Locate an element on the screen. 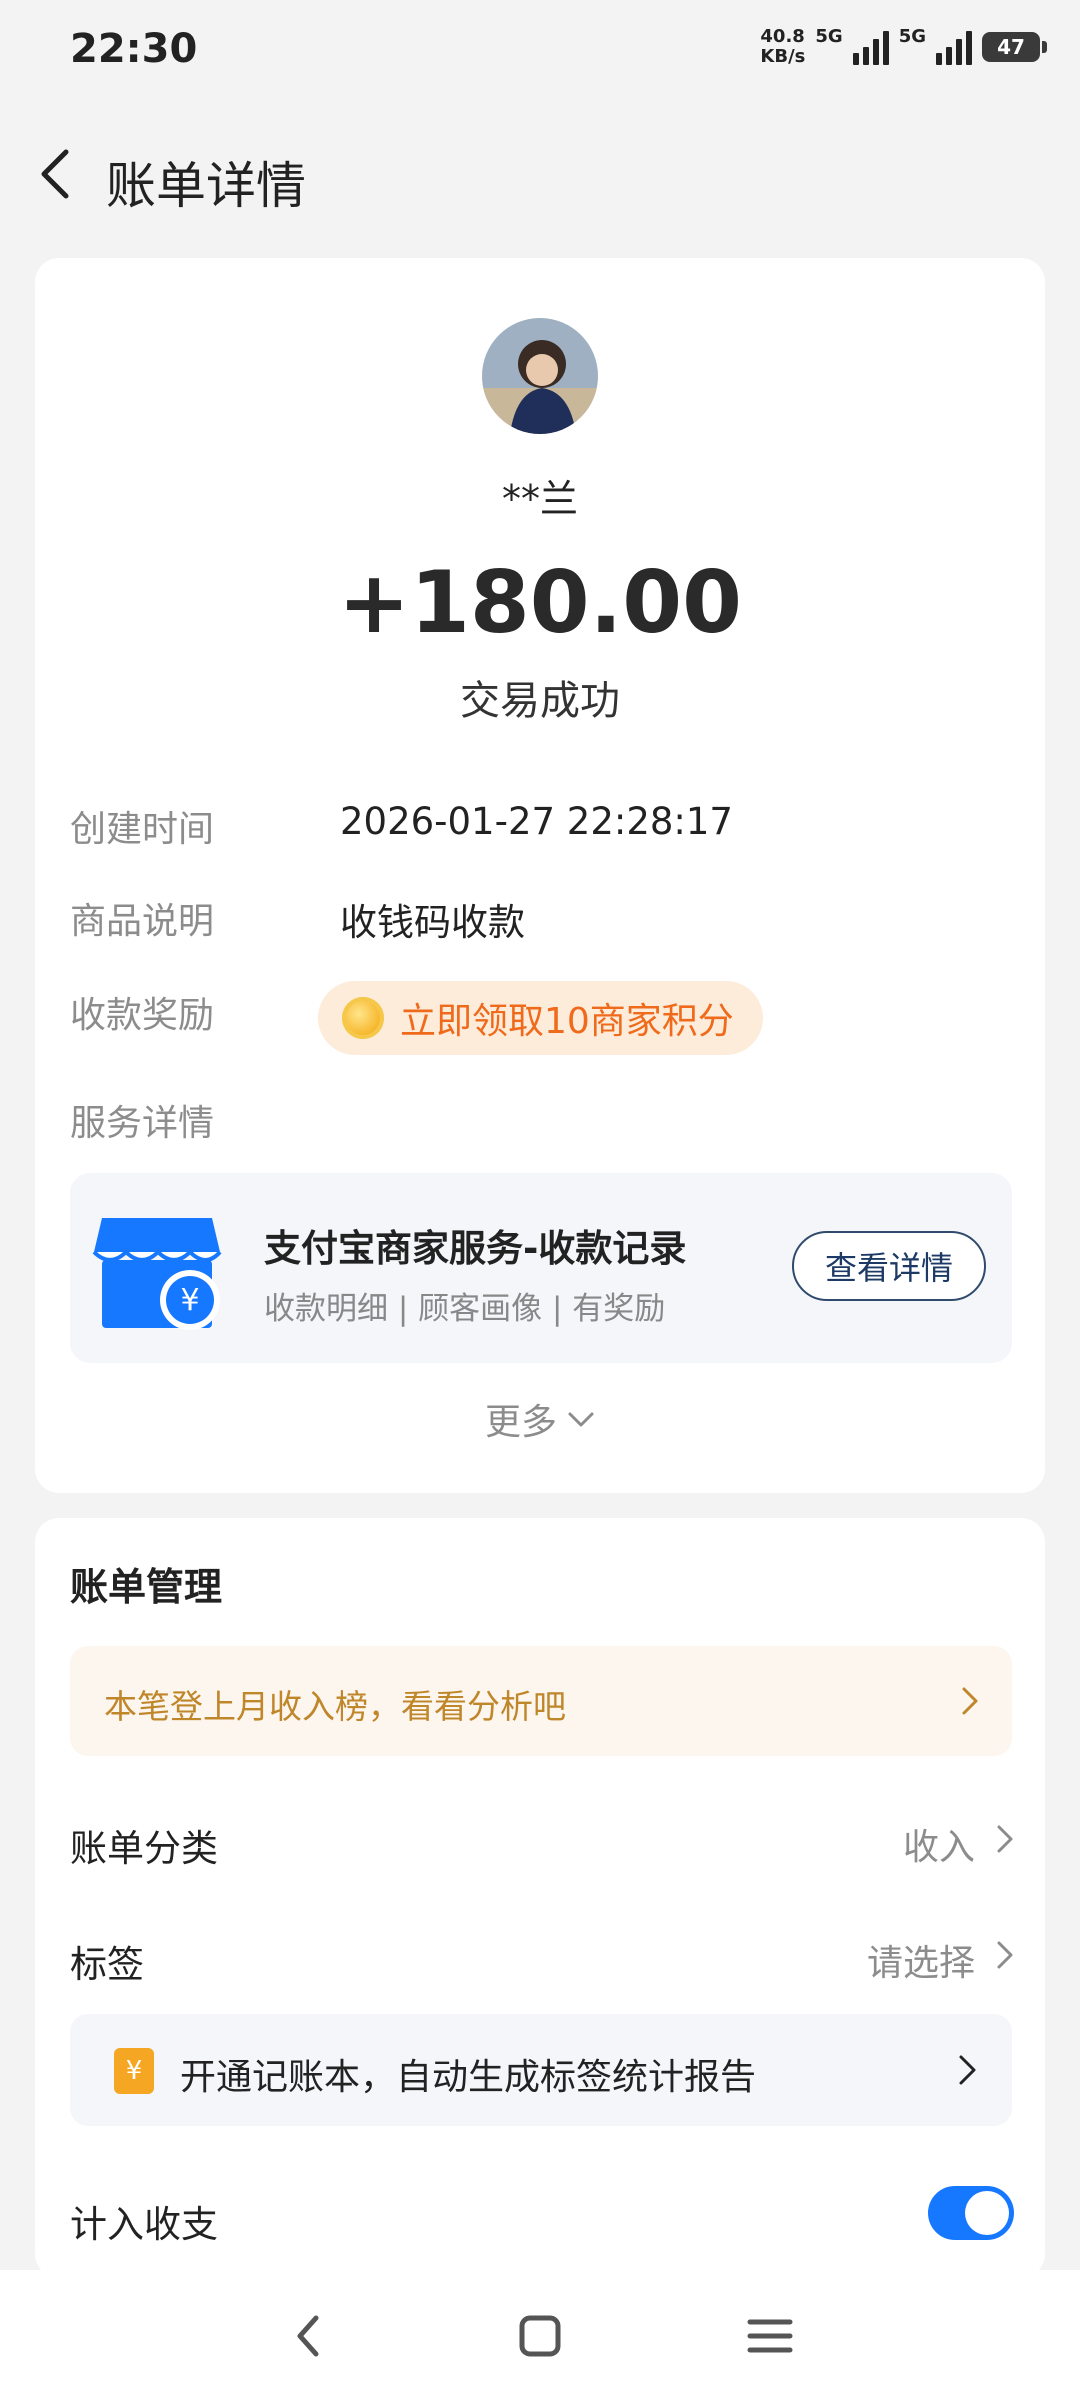 The image size is (1080, 2400). reward-text: 立即领取10商家积分 is located at coordinates (567, 1021).